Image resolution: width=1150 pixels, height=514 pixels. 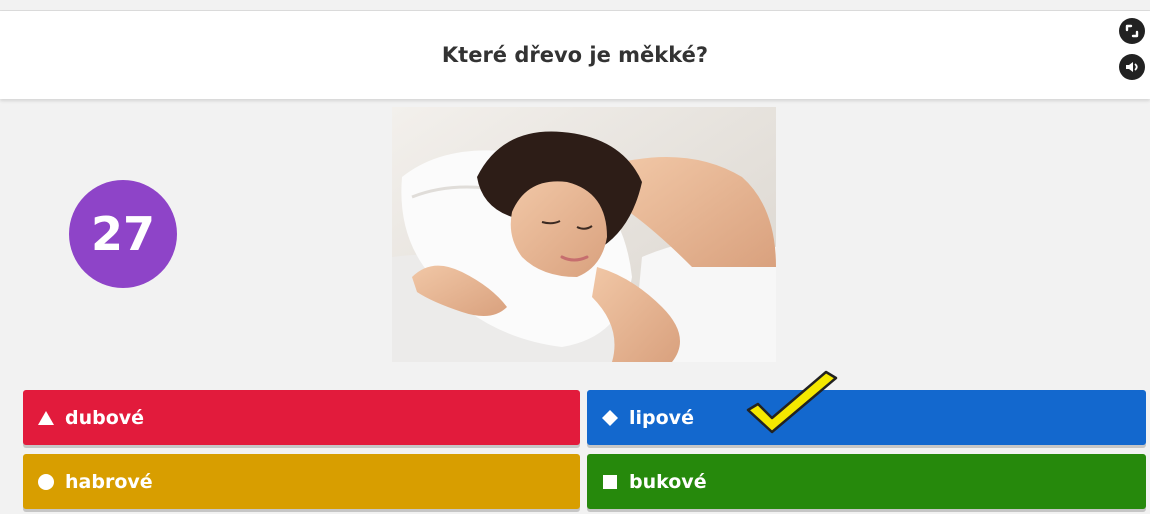 I want to click on sound-button, so click(x=1132, y=67).